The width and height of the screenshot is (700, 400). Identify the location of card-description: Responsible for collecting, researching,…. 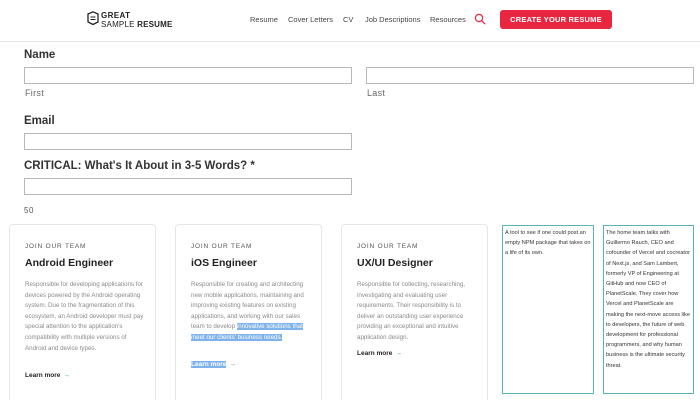
(411, 311).